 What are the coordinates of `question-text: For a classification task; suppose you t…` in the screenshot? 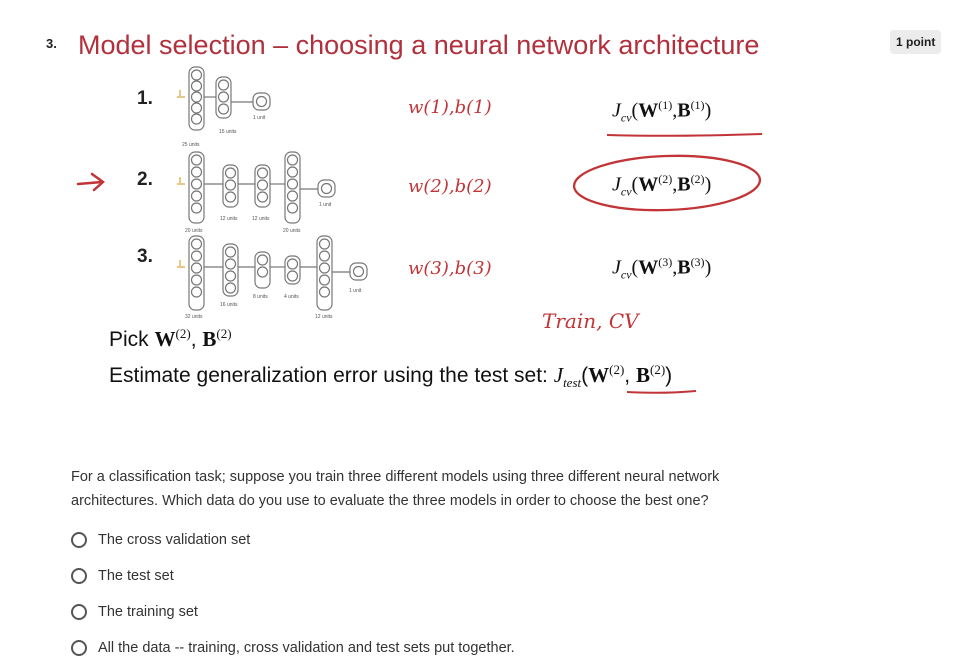 It's located at (395, 489).